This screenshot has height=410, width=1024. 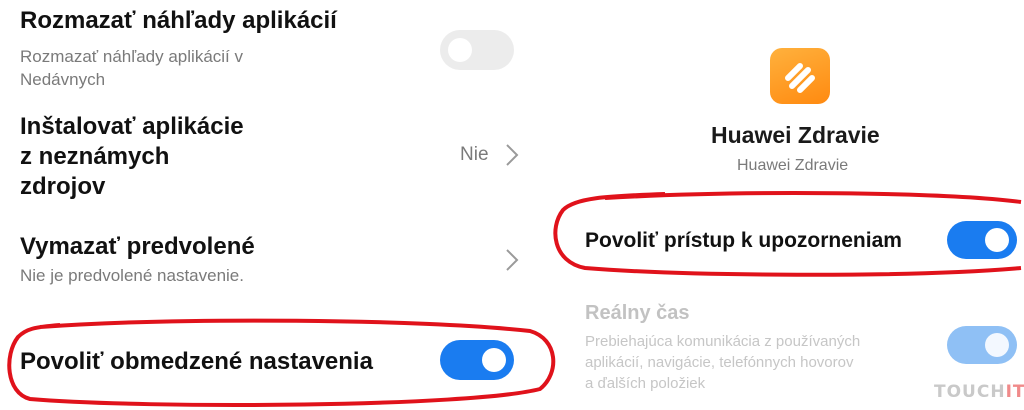 I want to click on app-name: Huawei Zdravie, so click(x=795, y=135).